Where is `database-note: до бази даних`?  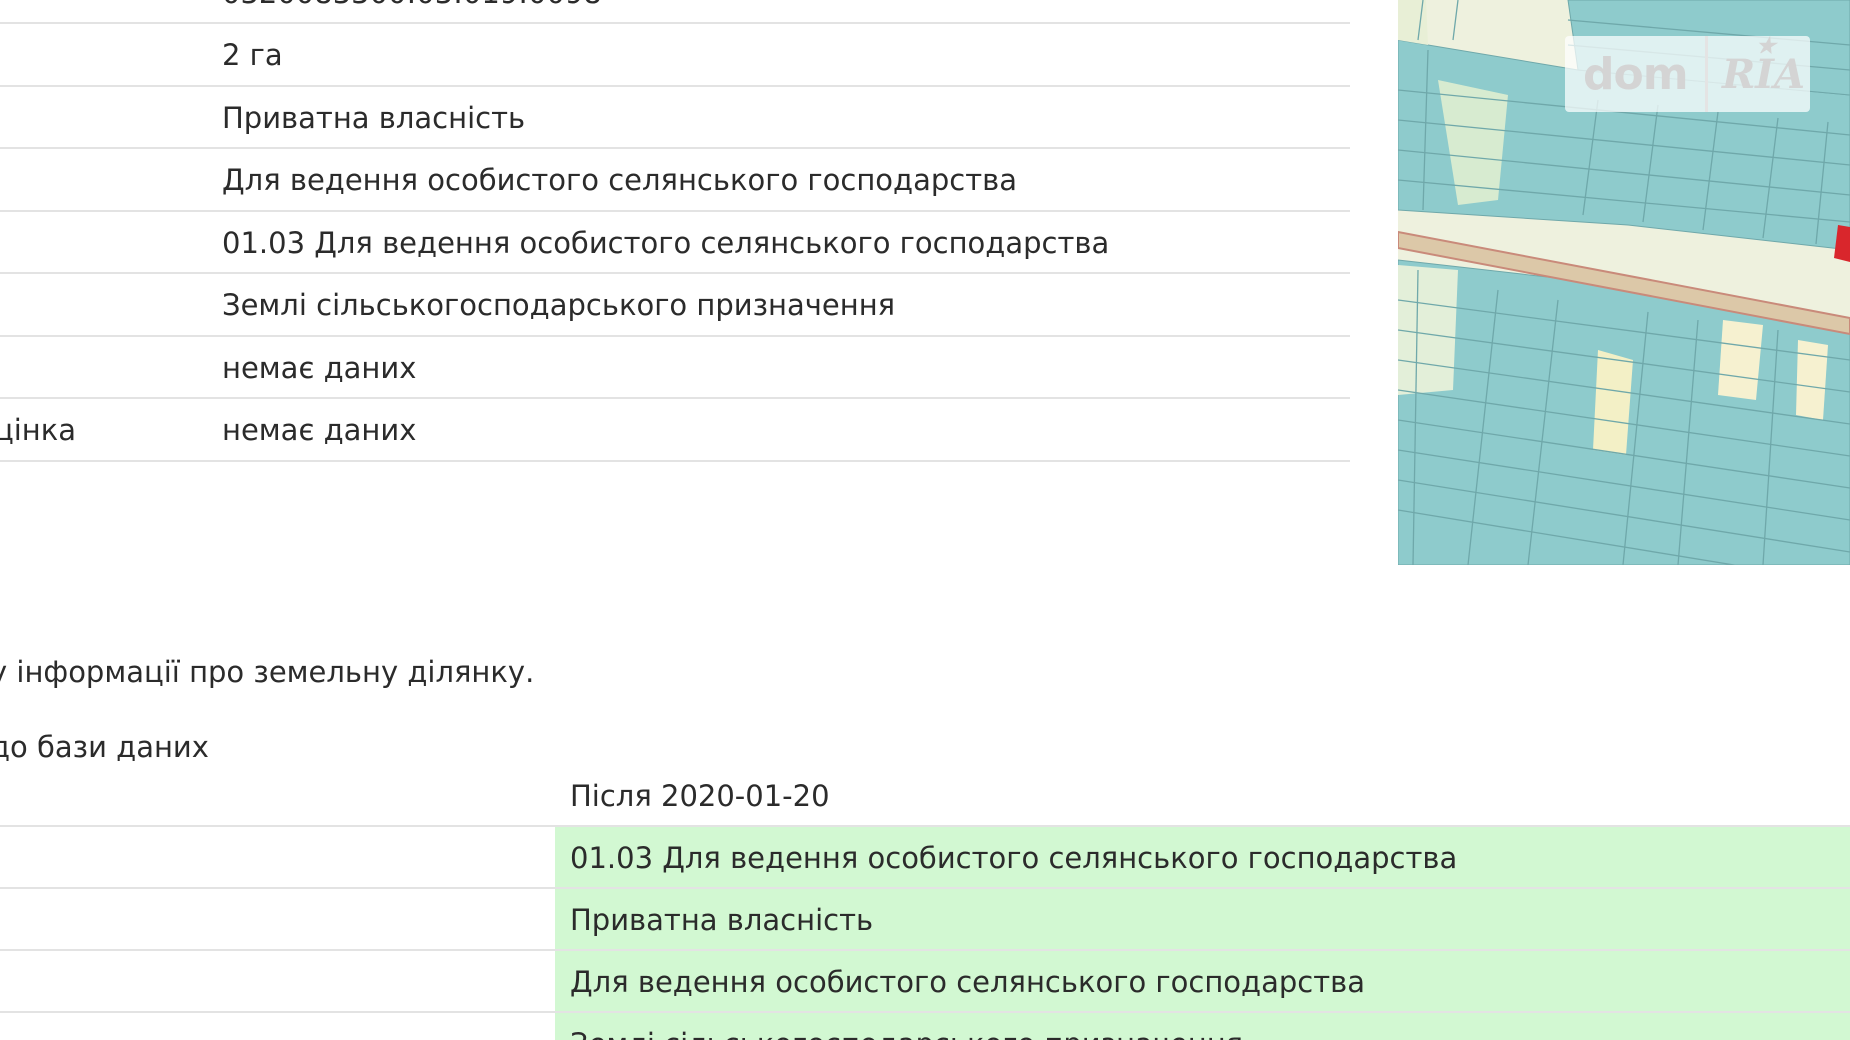 database-note: до бази даних is located at coordinates (104, 747).